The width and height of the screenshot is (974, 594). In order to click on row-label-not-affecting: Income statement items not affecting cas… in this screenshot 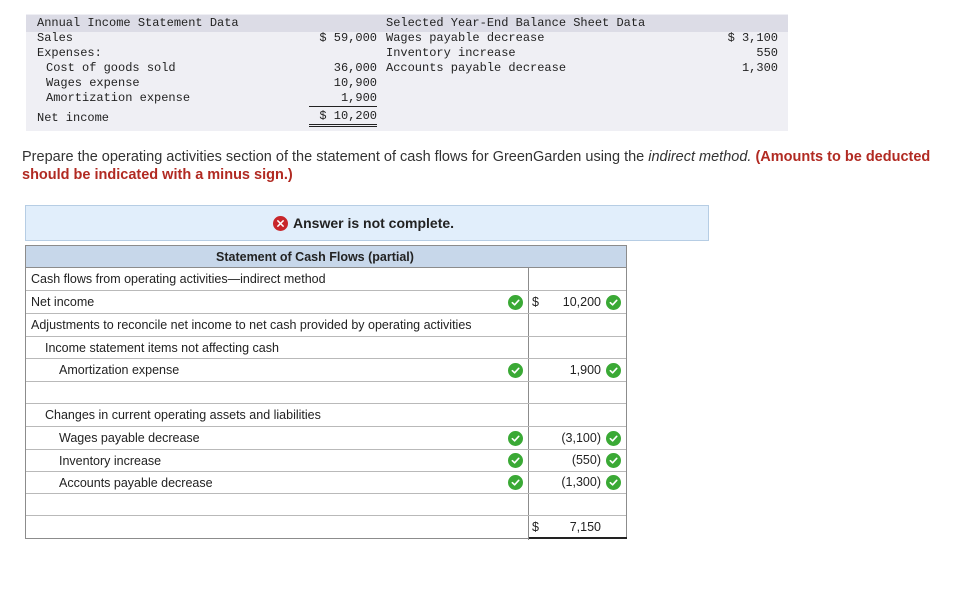, I will do `click(162, 347)`.